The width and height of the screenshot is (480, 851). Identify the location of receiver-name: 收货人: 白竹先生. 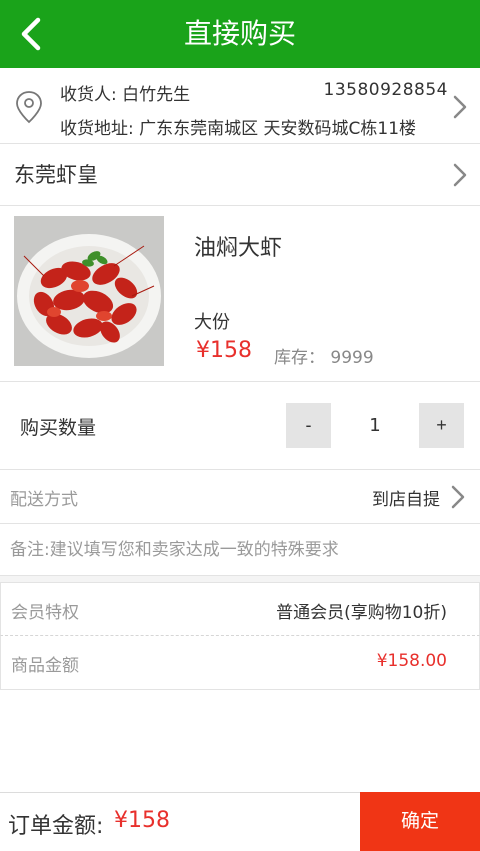
(125, 95).